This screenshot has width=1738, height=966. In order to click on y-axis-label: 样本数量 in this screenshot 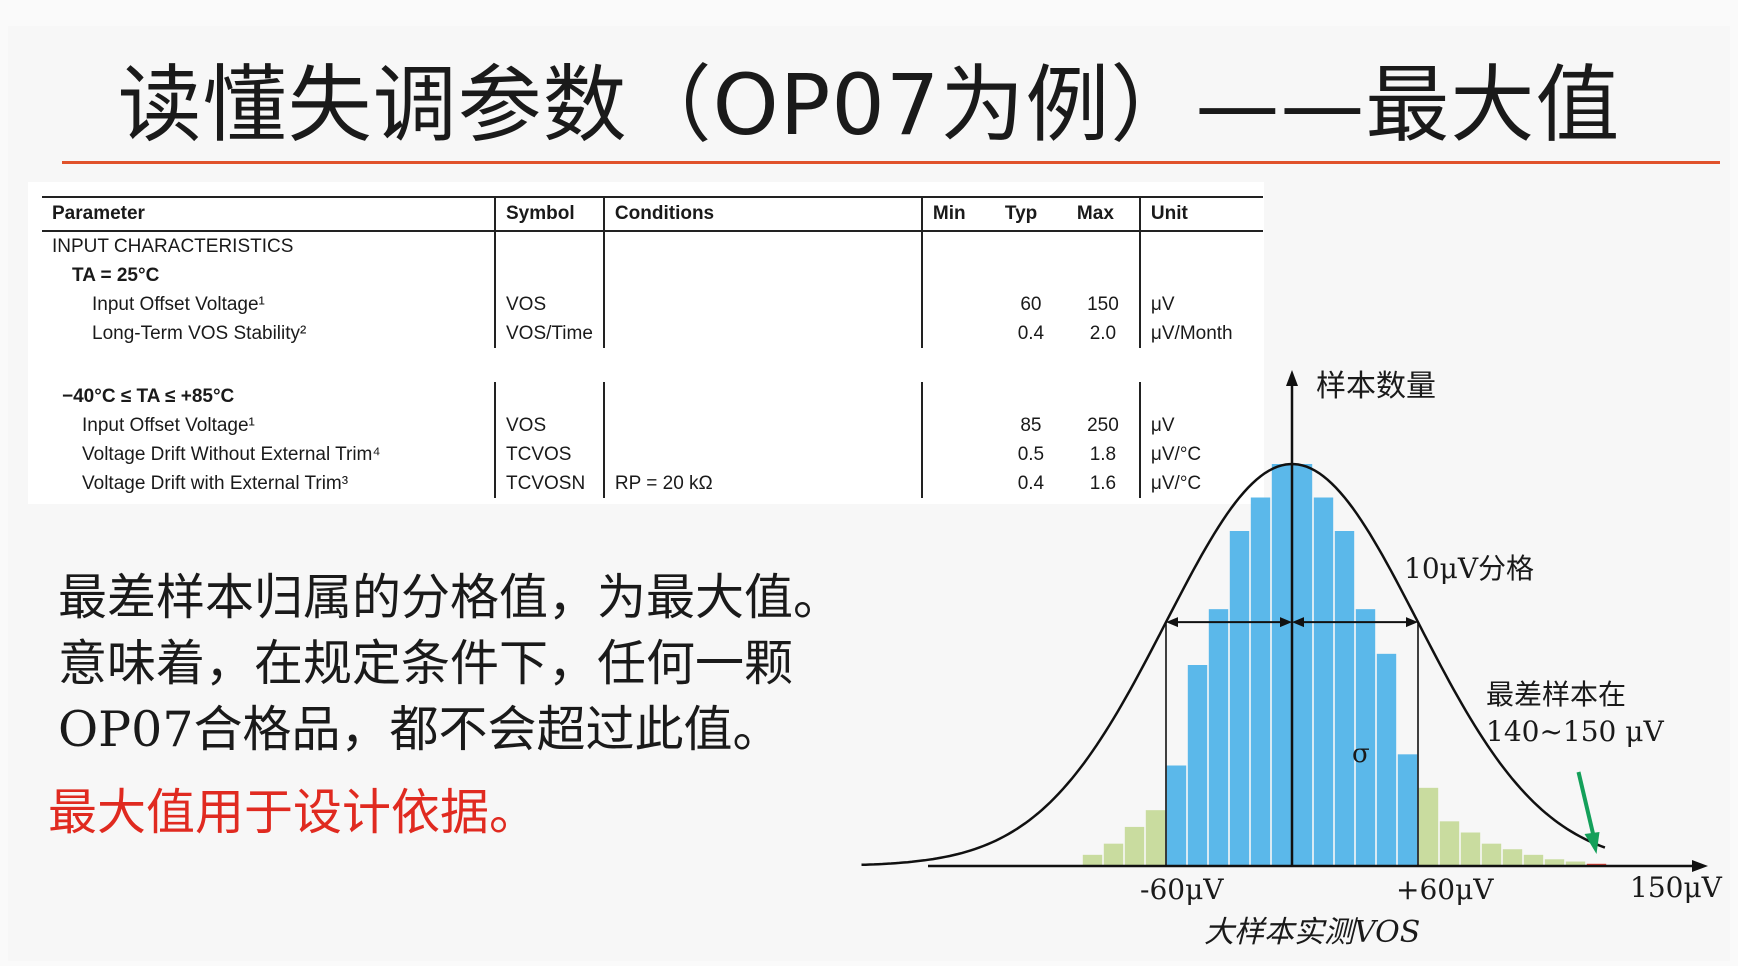, I will do `click(1376, 386)`.